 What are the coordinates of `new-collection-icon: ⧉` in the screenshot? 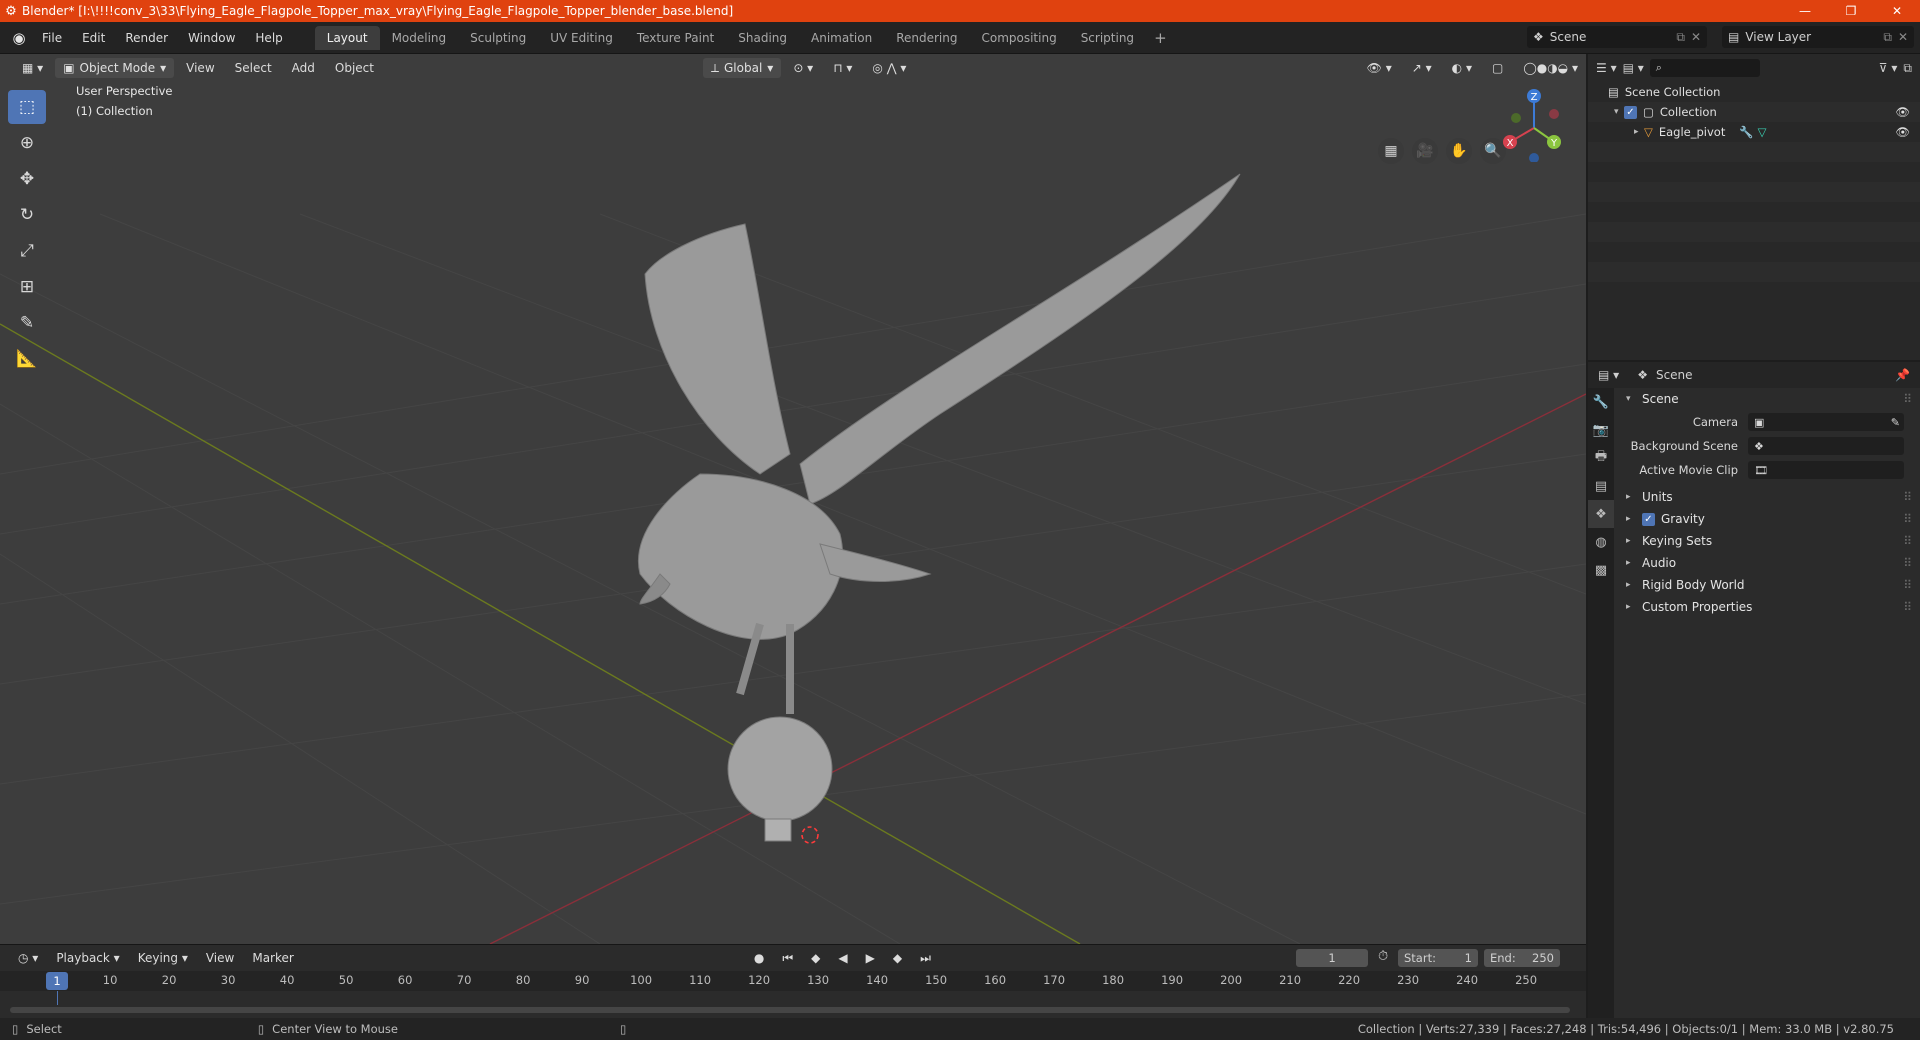 It's located at (1907, 68).